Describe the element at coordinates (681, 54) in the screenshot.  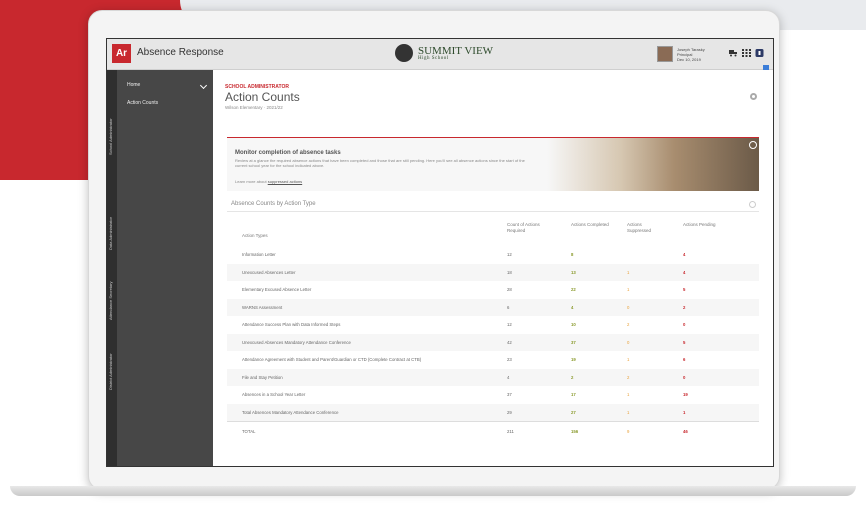
I see `user-menu: Joseph Tarasky Principal Dec 10, 2019` at that location.